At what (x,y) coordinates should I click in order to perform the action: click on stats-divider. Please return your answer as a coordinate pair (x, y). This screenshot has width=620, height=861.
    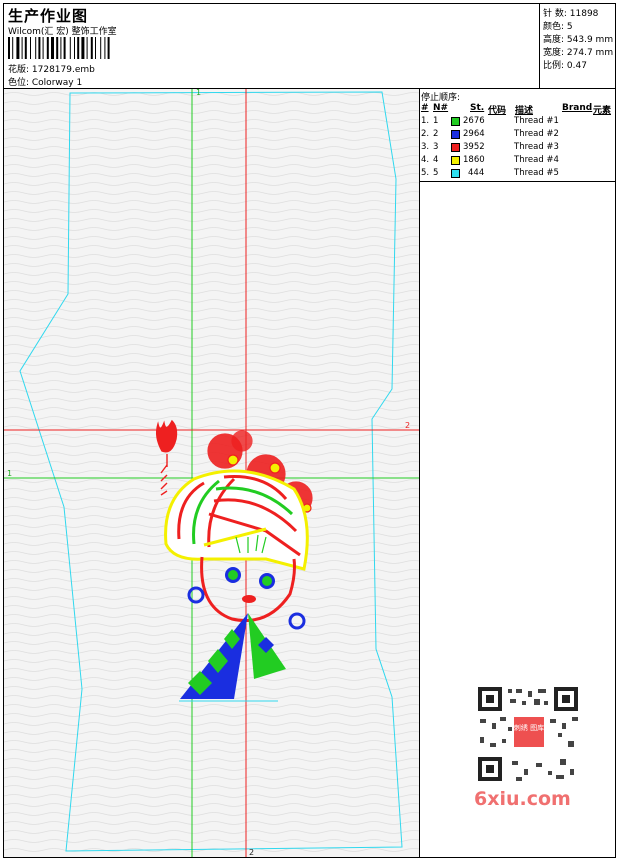
    Looking at the image, I should click on (539, 46).